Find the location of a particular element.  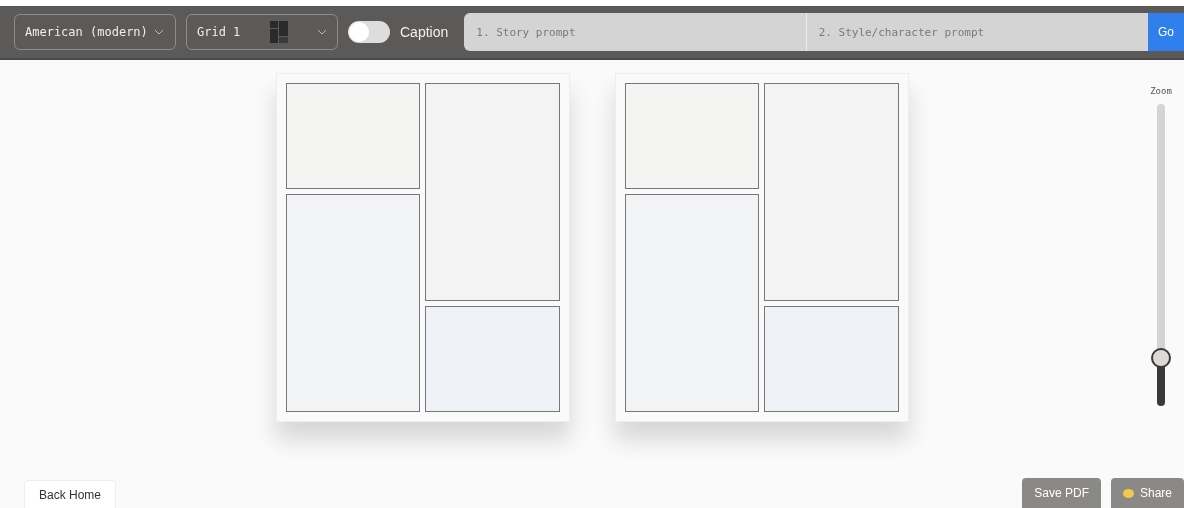

style-prompt-field: 2. Style/character prompt is located at coordinates (976, 32).